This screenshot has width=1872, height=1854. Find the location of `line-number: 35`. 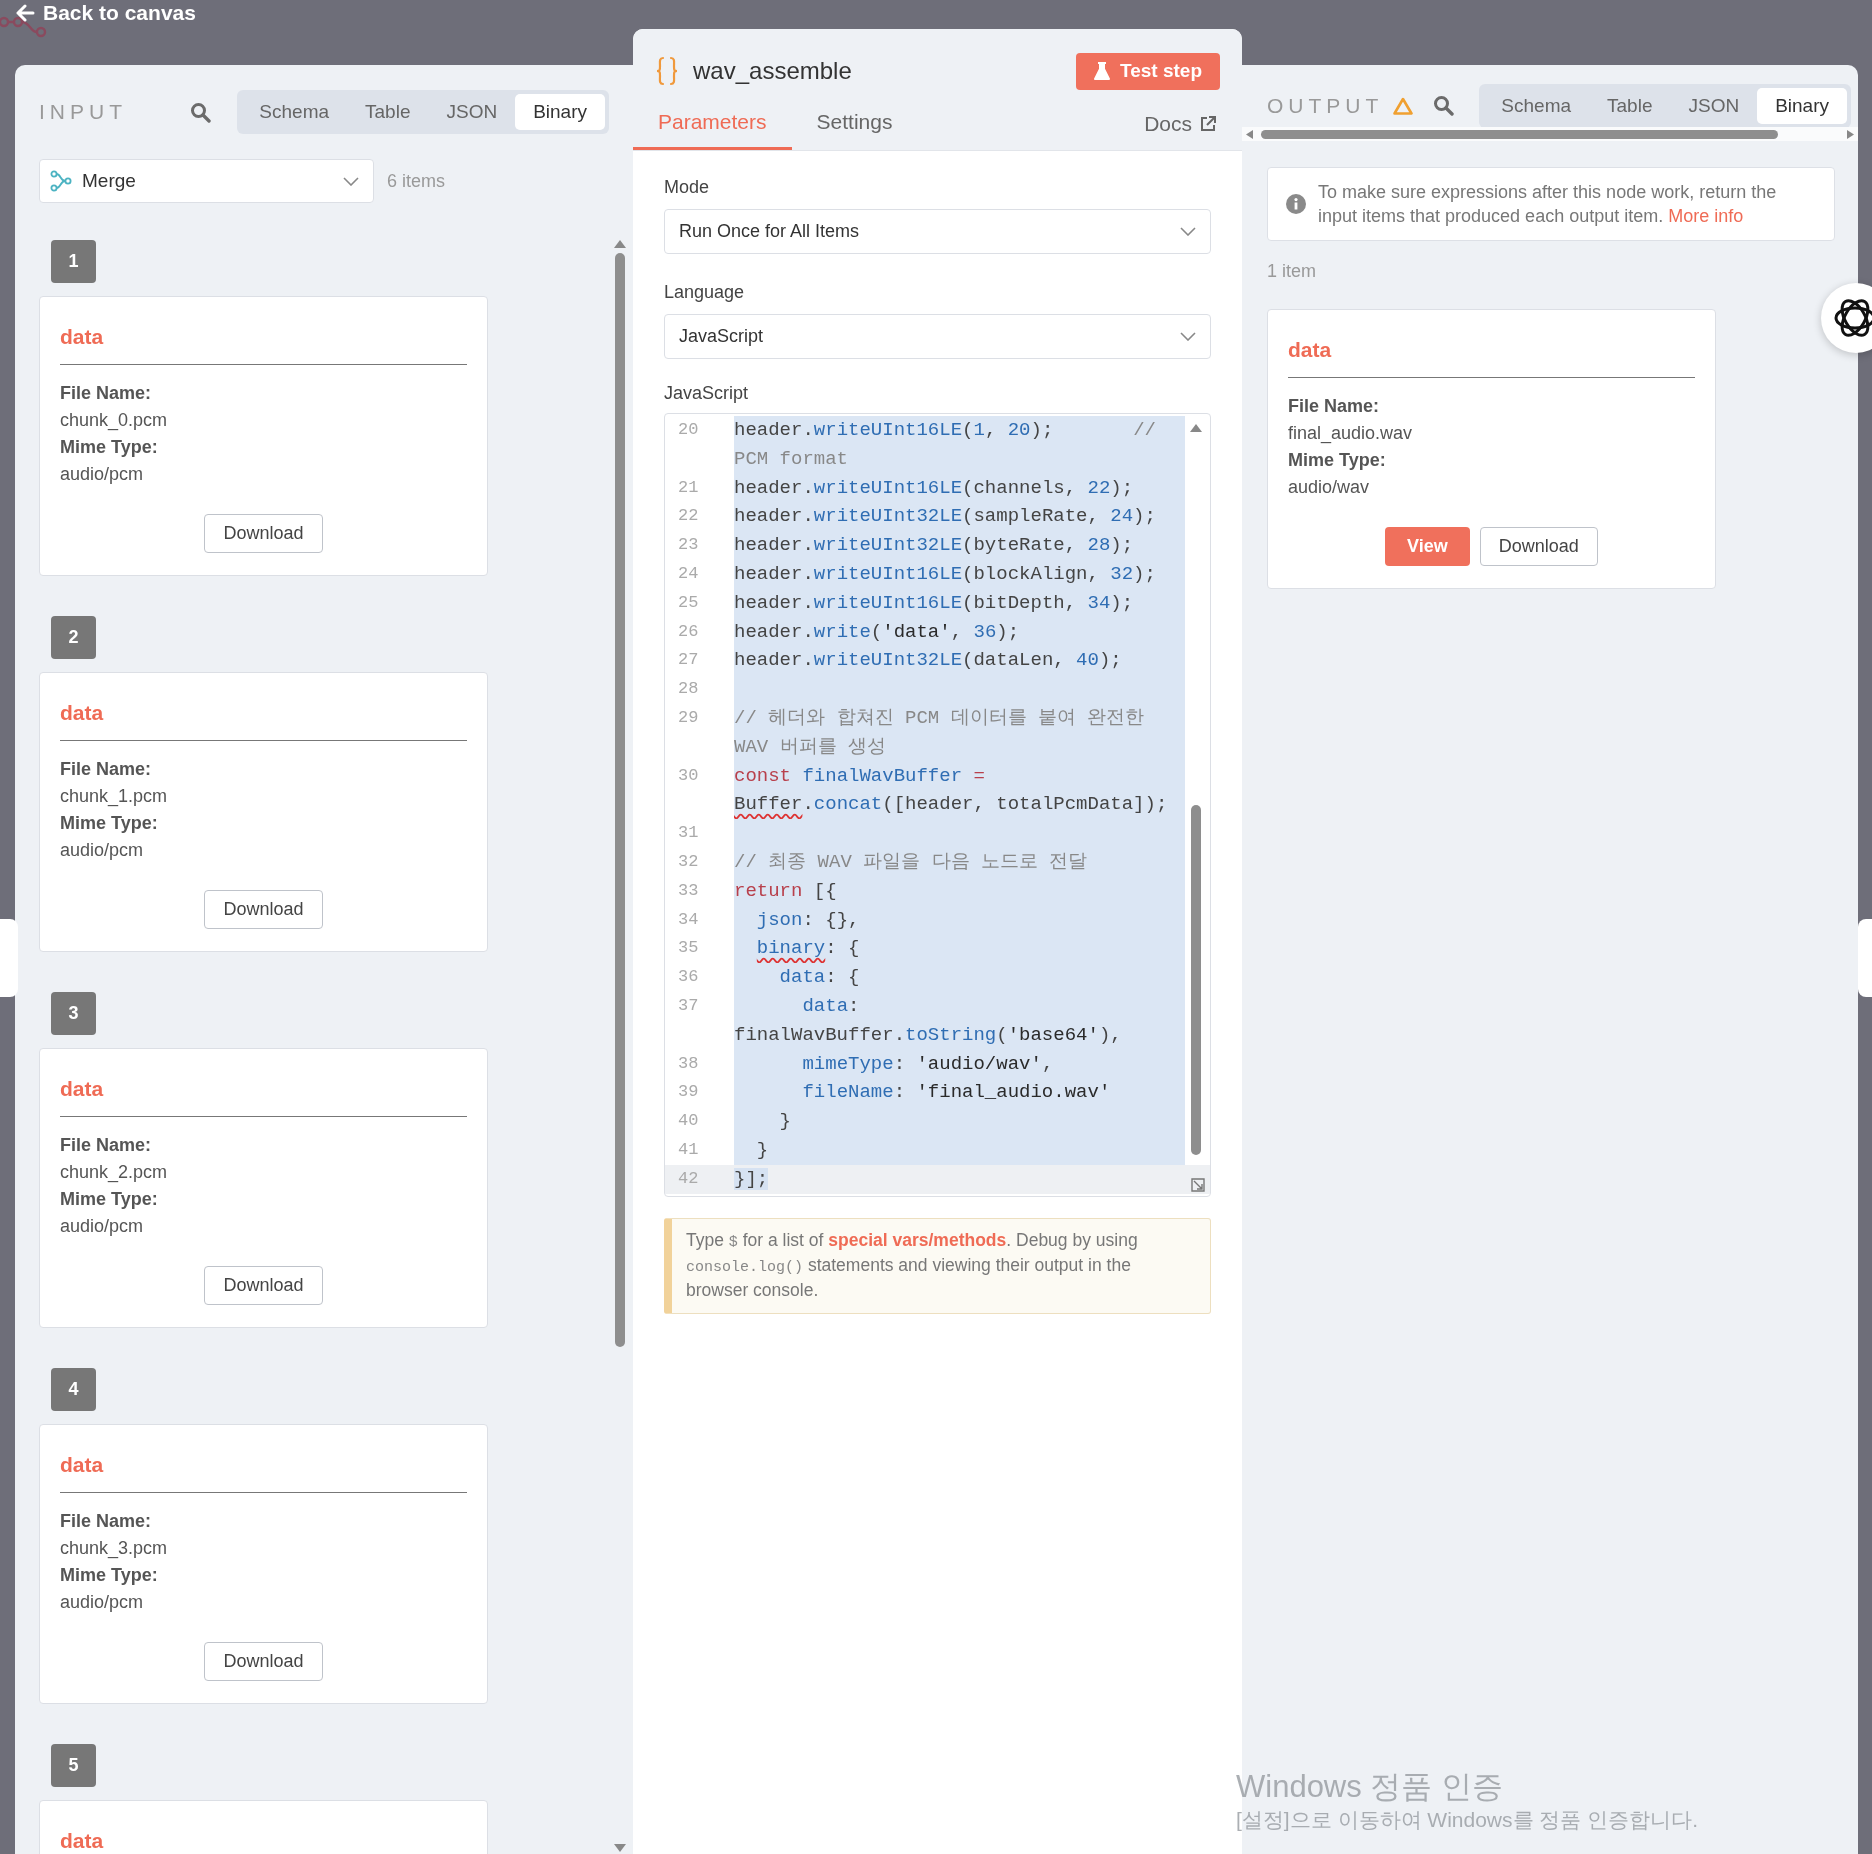

line-number: 35 is located at coordinates (688, 948).